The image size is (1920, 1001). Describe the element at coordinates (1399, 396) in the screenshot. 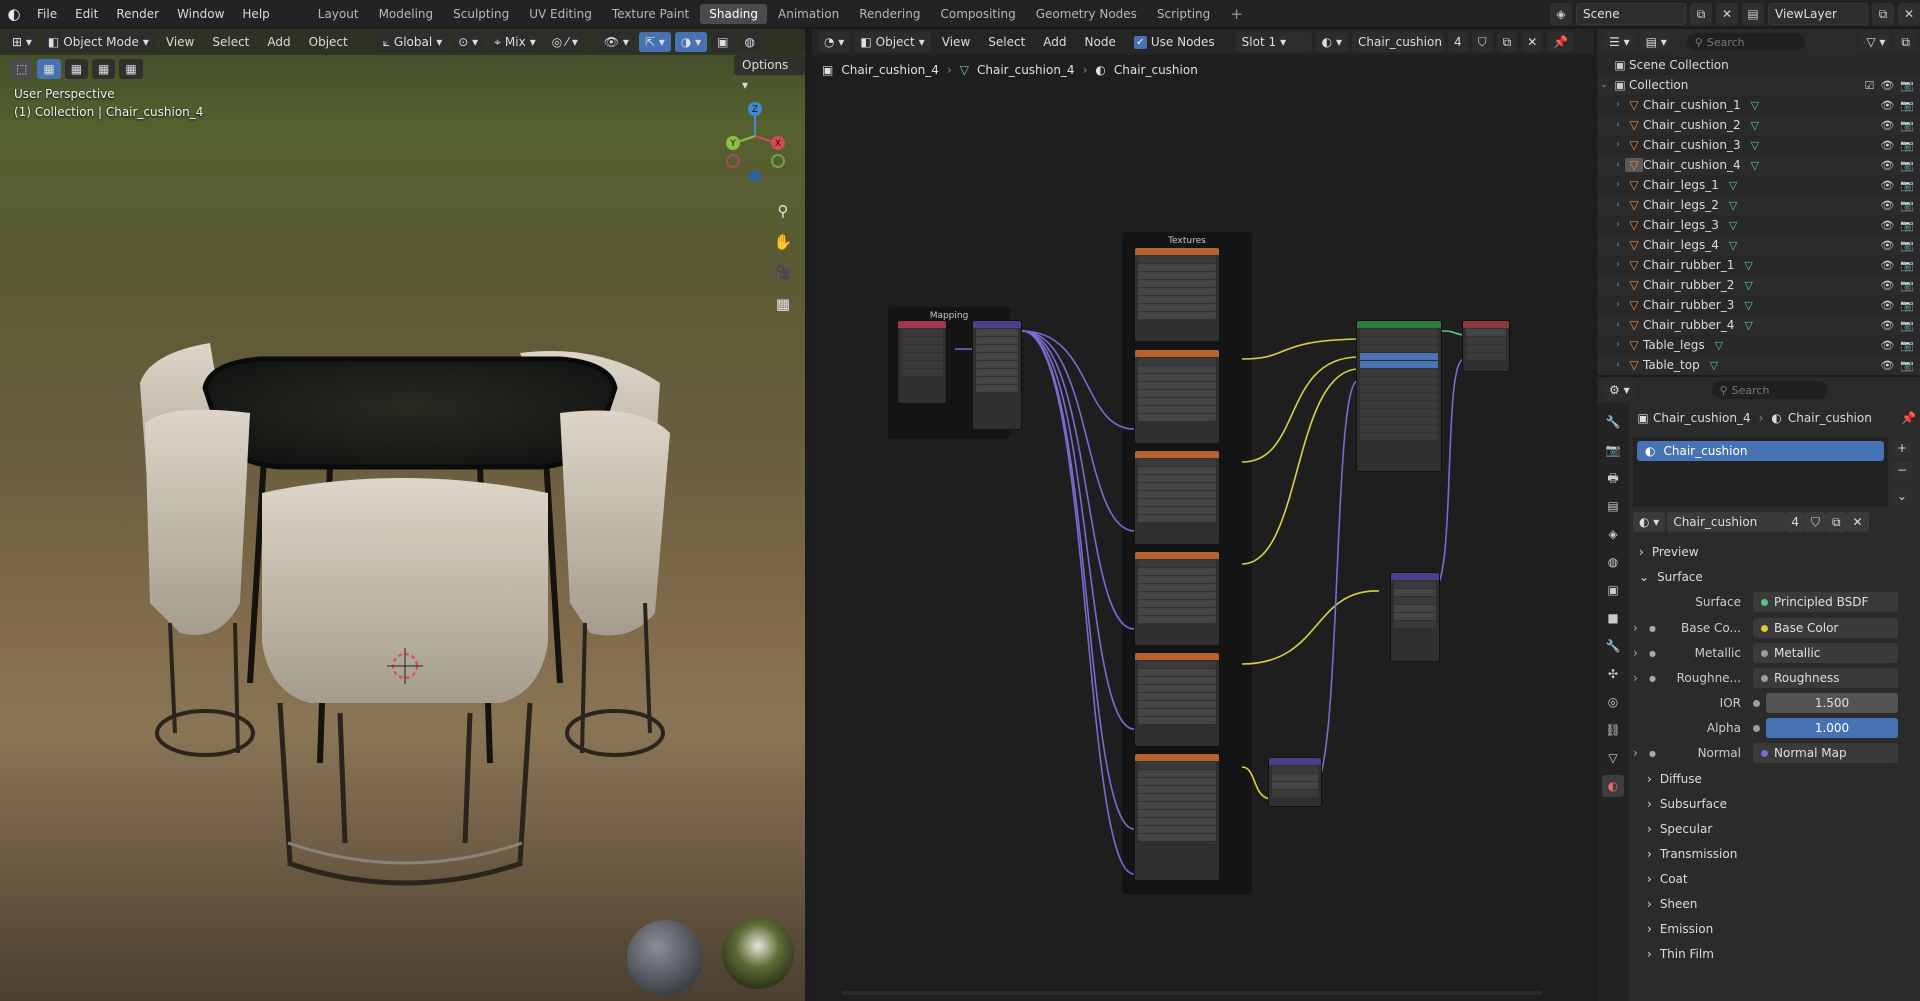

I see `node-principled-bsdf` at that location.